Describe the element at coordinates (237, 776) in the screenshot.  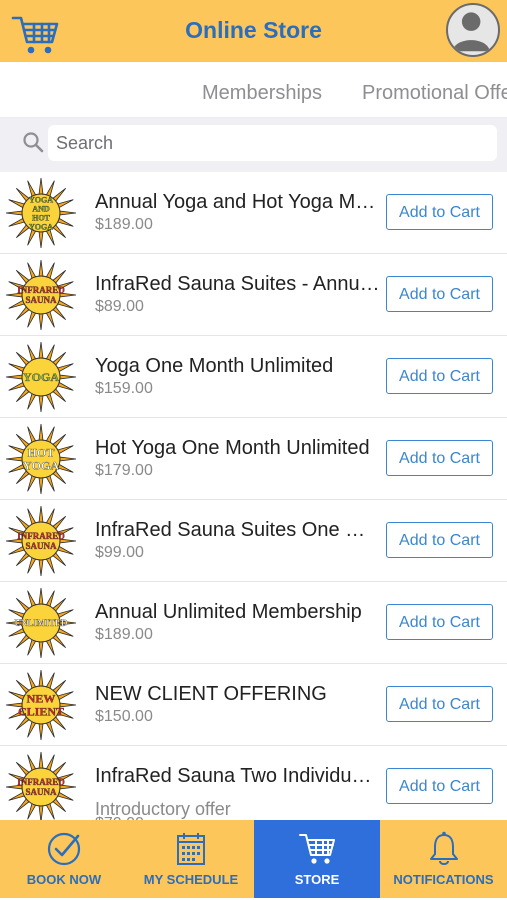
I see `product-name: InfraRed Sauna Two Individual Sessions` at that location.